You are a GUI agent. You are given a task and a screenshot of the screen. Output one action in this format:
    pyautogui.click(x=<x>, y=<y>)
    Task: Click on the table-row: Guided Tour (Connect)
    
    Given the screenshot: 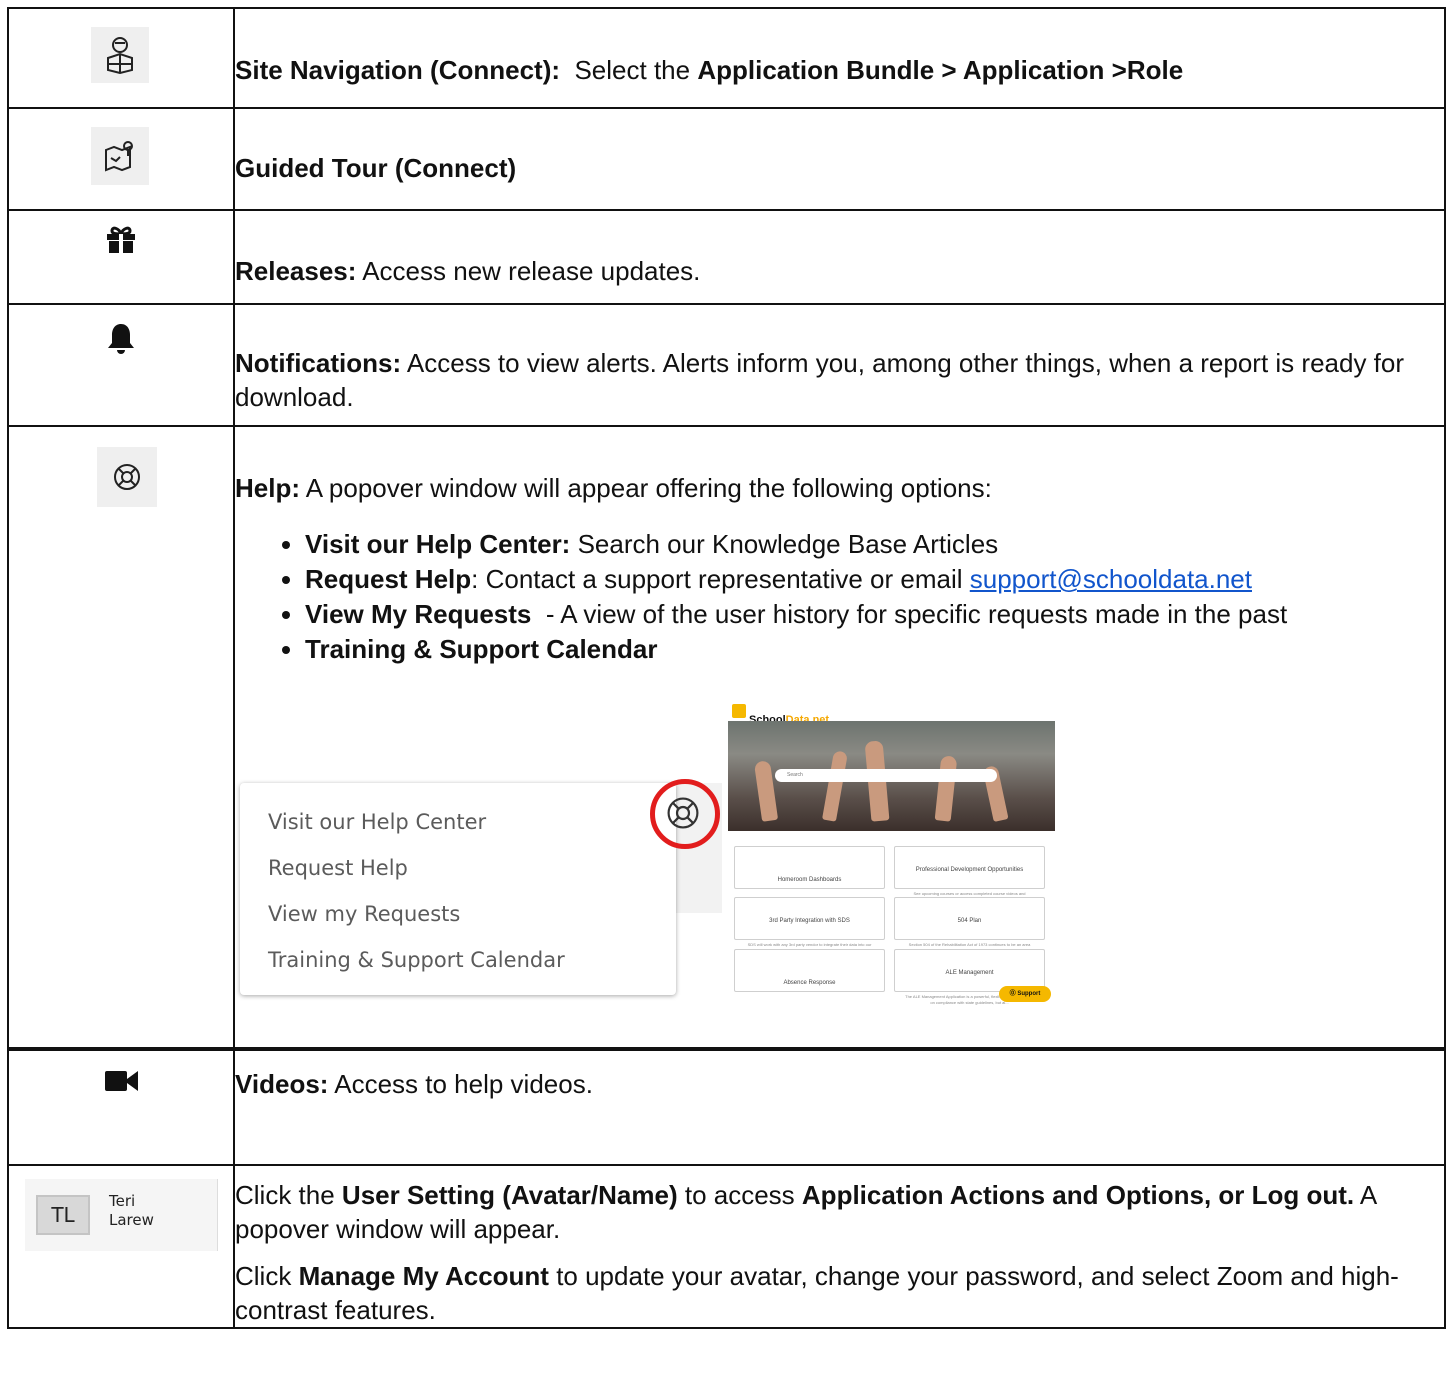 What is the action you would take?
    pyautogui.click(x=726, y=159)
    